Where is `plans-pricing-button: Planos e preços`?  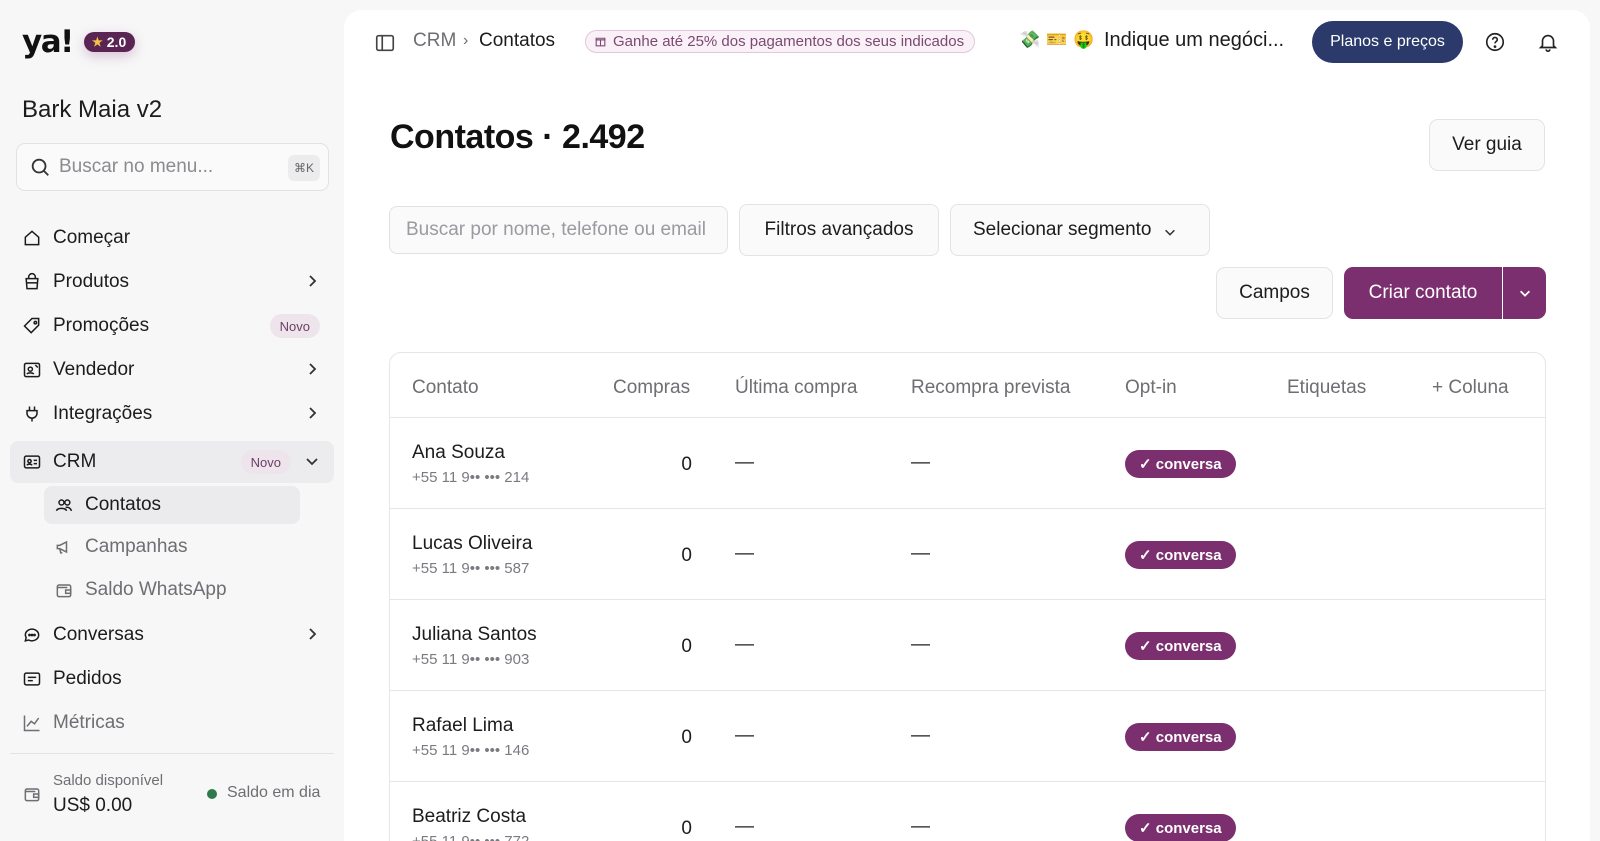 plans-pricing-button: Planos e preços is located at coordinates (1387, 42).